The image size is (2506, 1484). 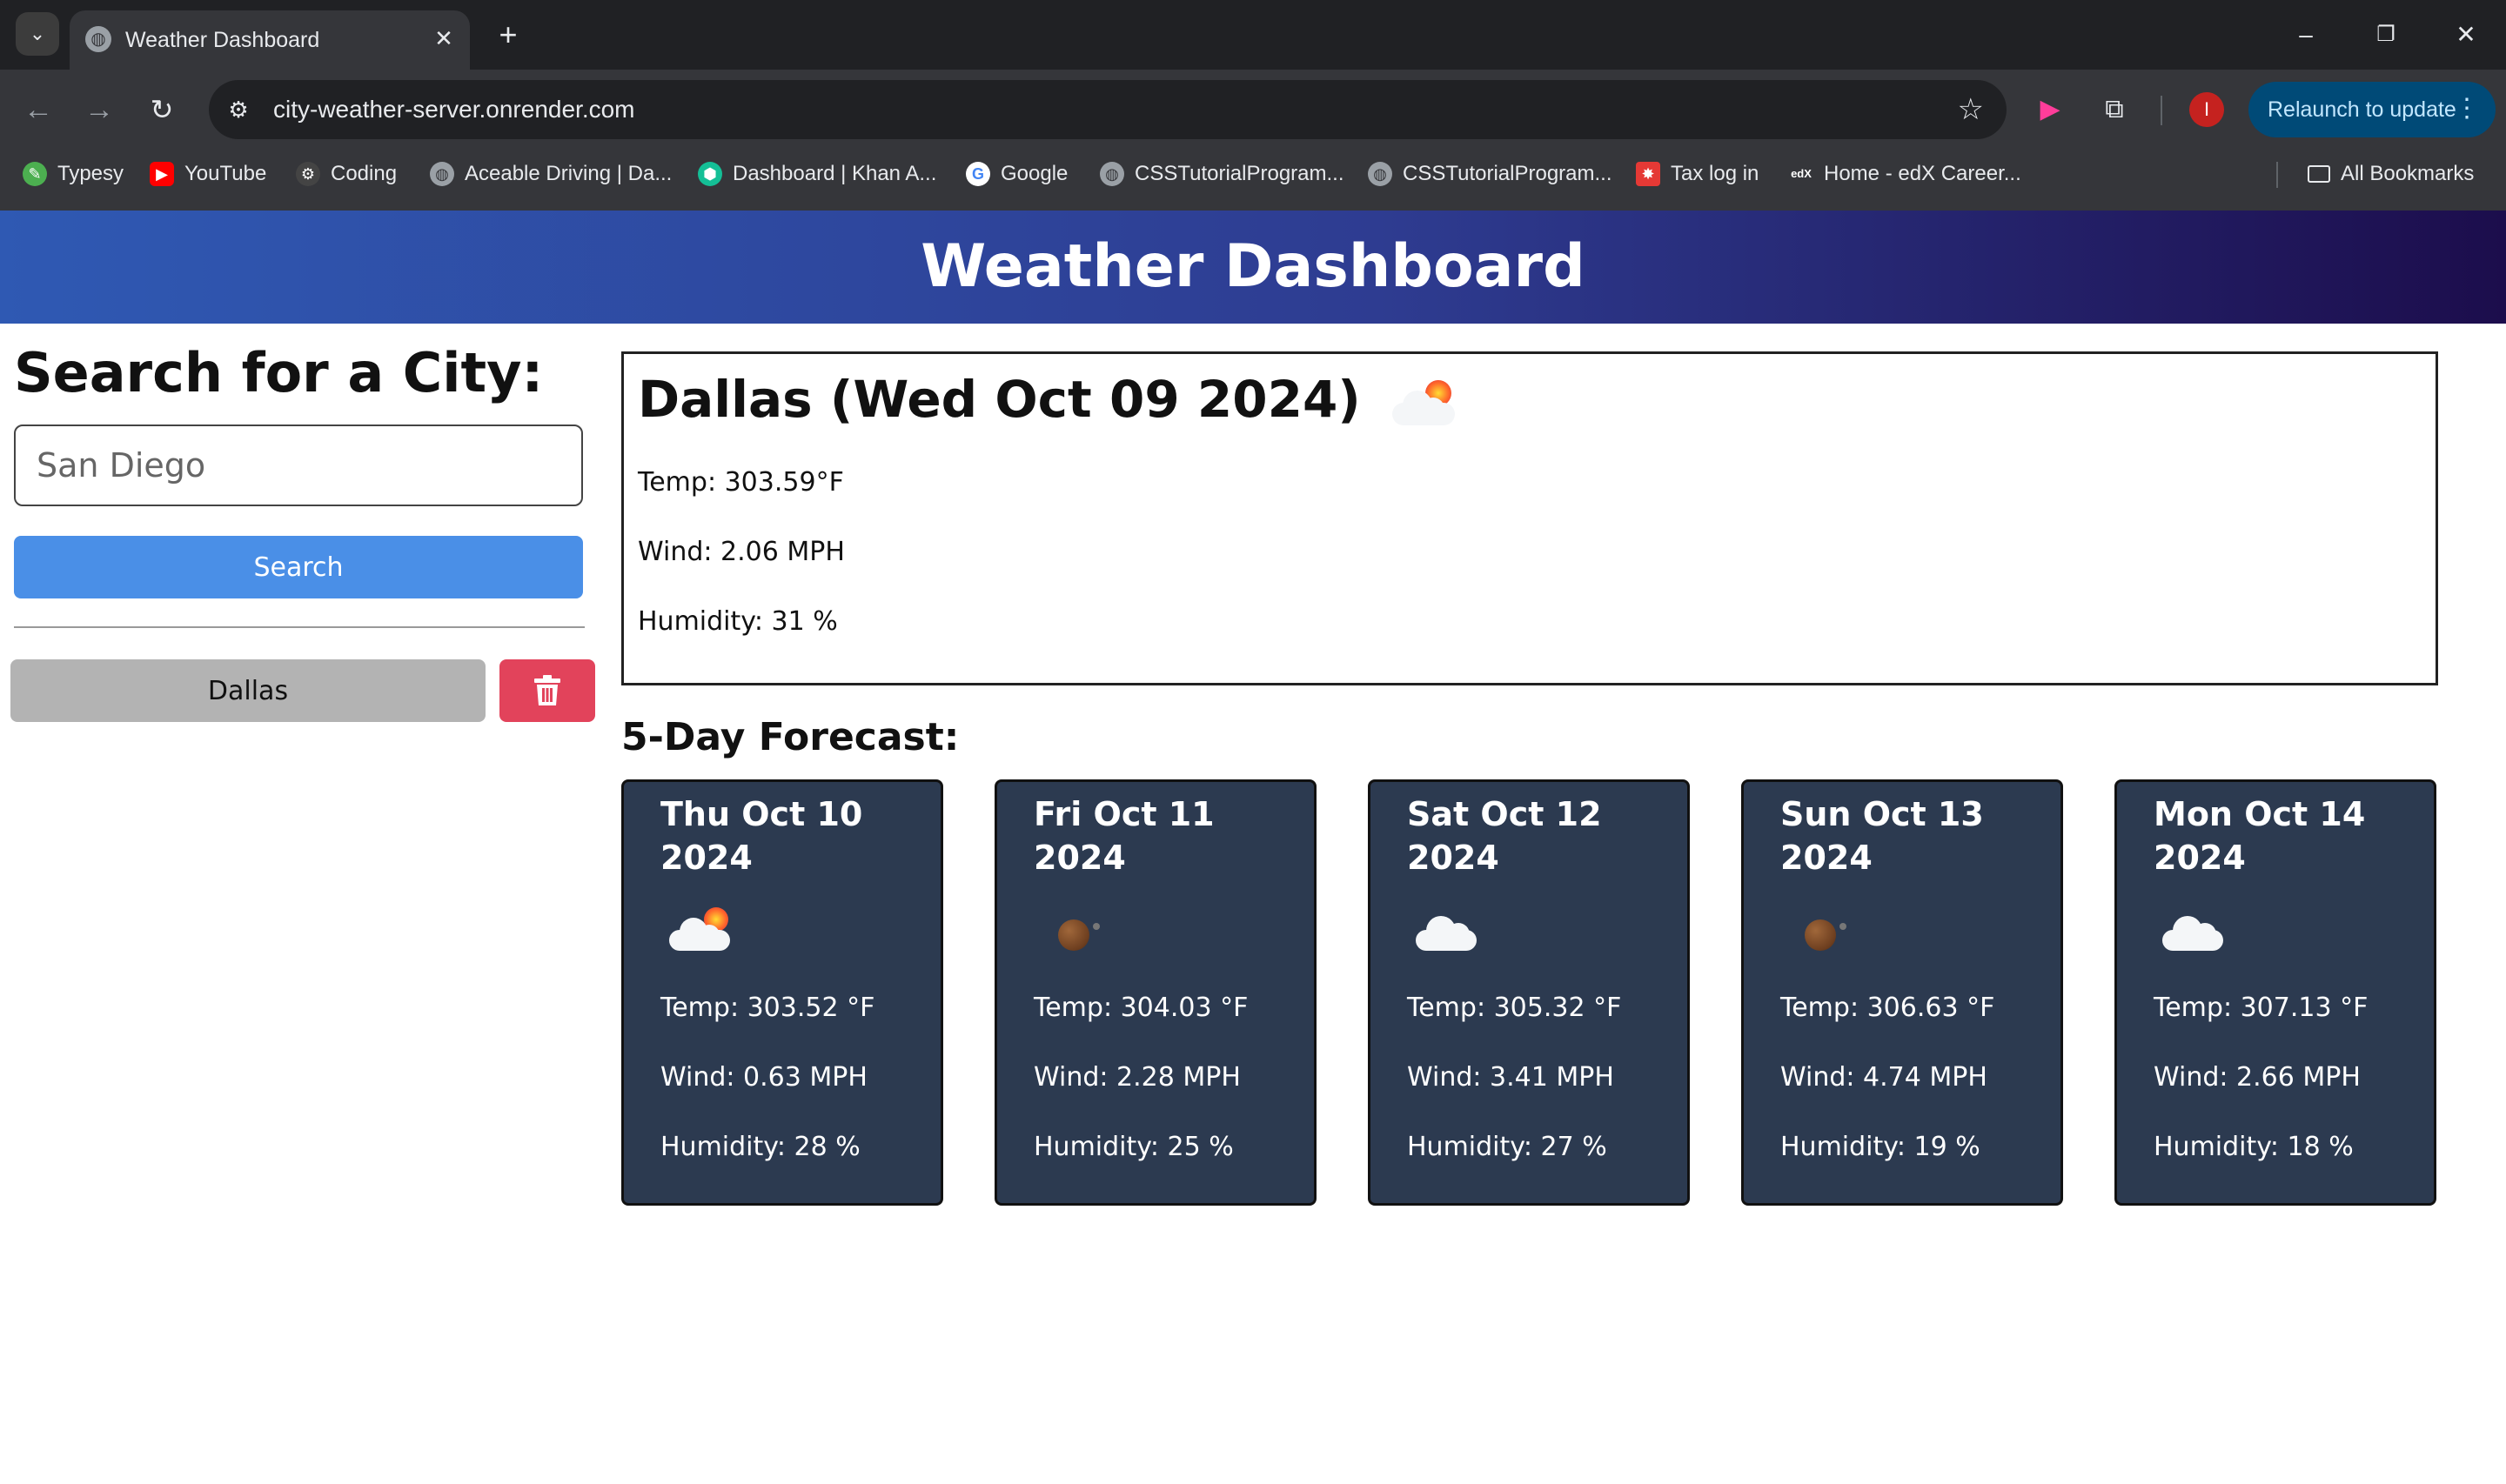 I want to click on relaunch-to-update-button: Relaunch to update ⋮, so click(x=2372, y=109).